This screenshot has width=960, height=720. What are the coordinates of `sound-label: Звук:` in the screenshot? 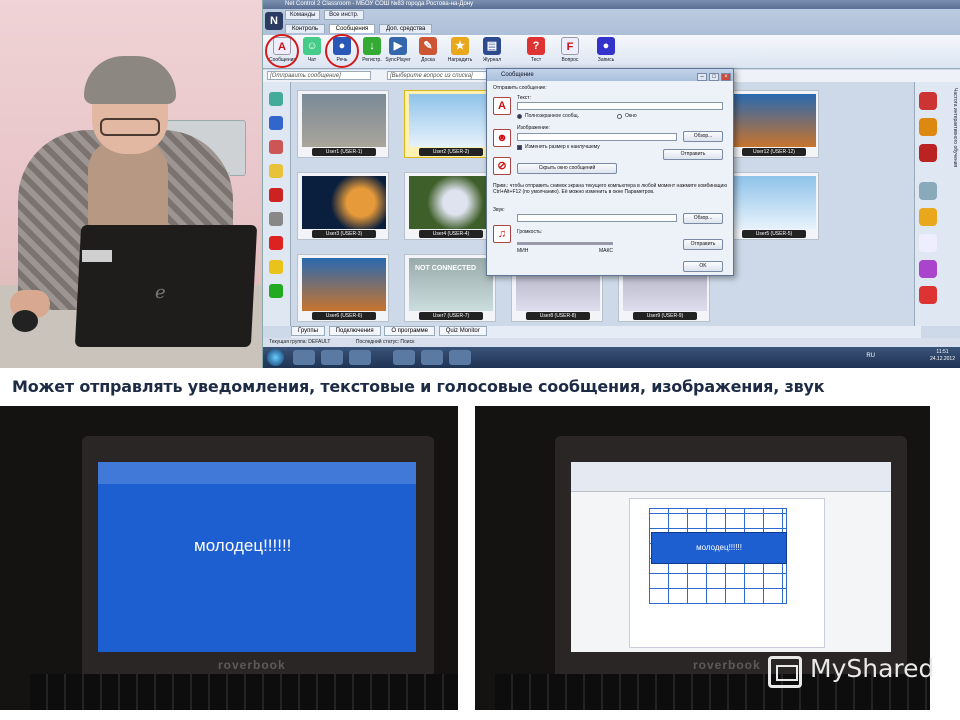 It's located at (499, 210).